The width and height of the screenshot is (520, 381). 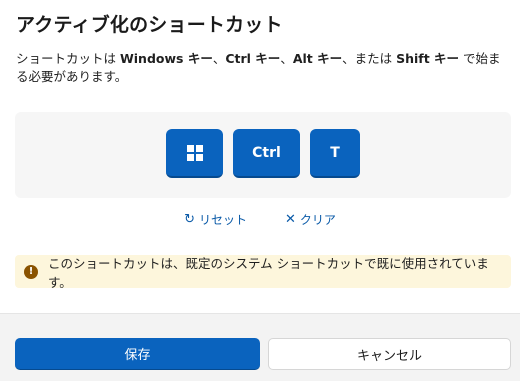 I want to click on description-text: ショートカットは, so click(x=68, y=58).